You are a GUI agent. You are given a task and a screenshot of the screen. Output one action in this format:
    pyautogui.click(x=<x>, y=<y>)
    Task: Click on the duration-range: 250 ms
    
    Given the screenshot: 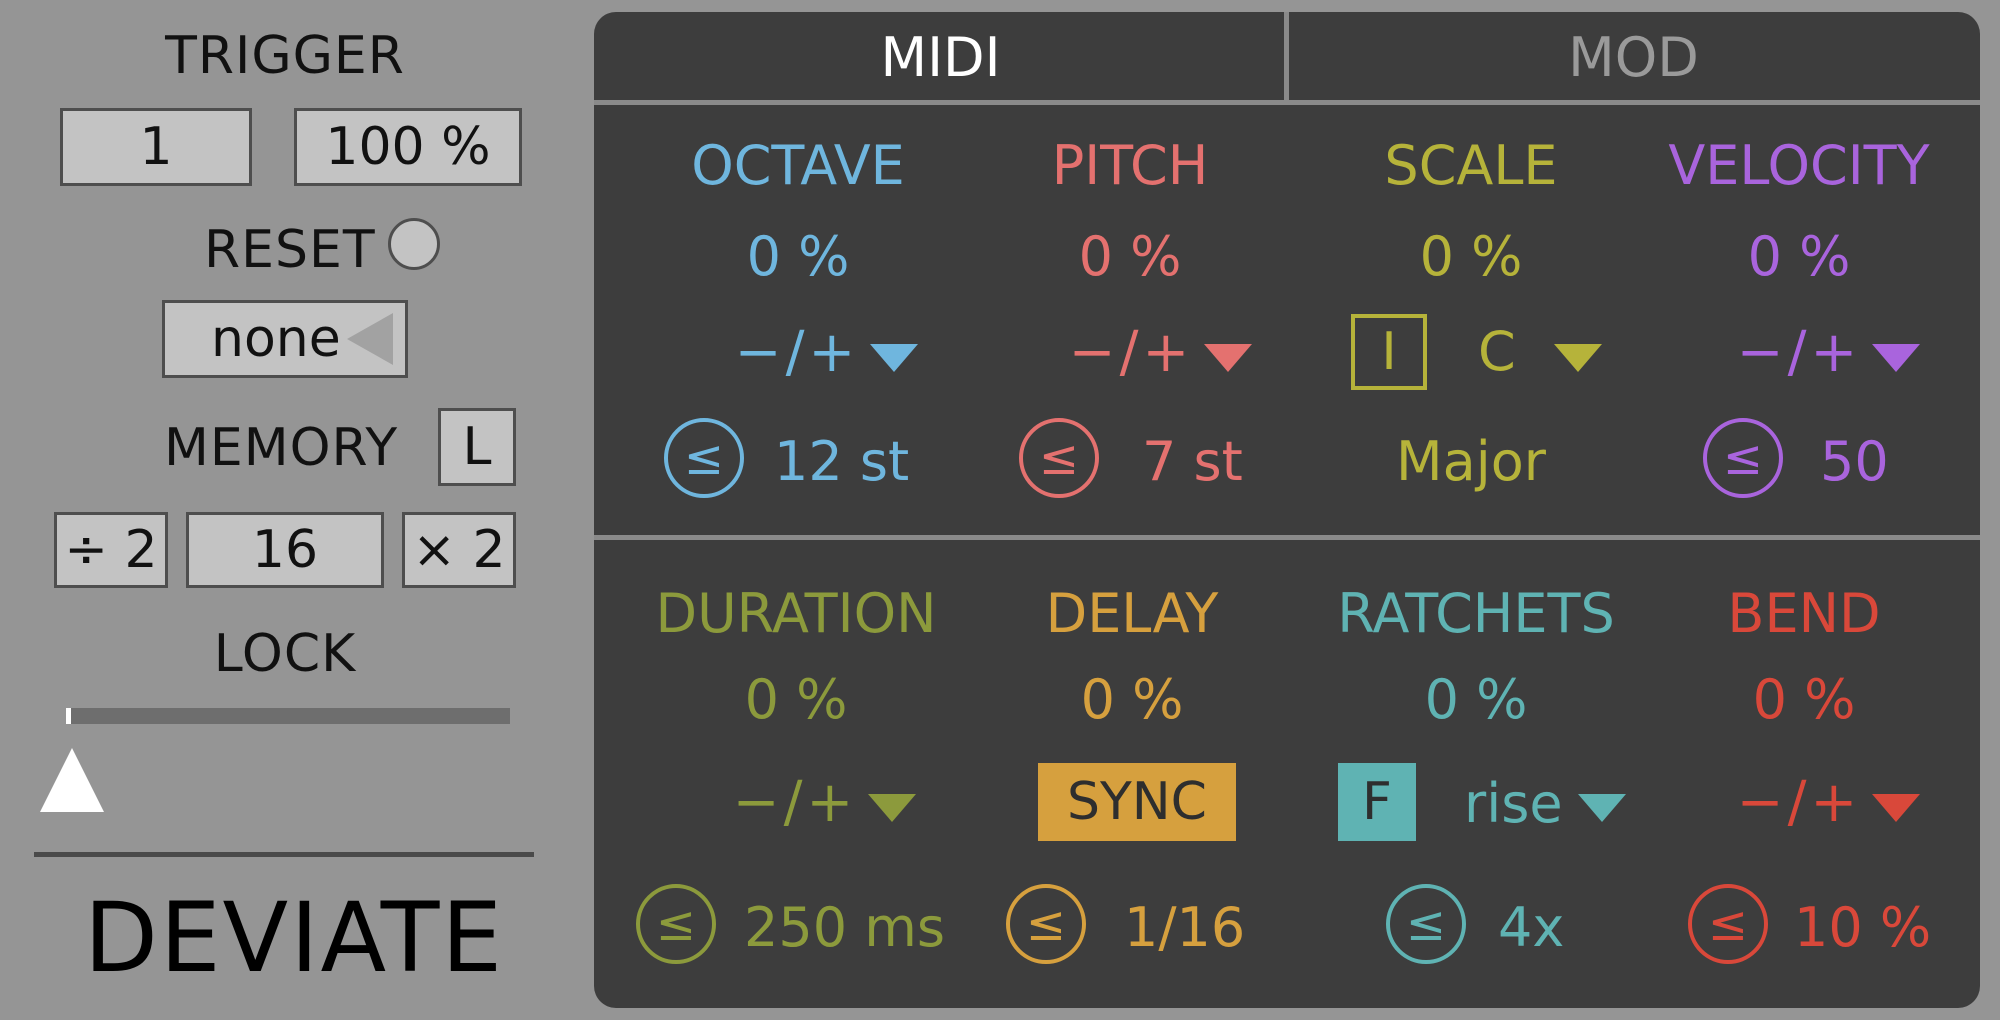 What is the action you would take?
    pyautogui.click(x=844, y=927)
    